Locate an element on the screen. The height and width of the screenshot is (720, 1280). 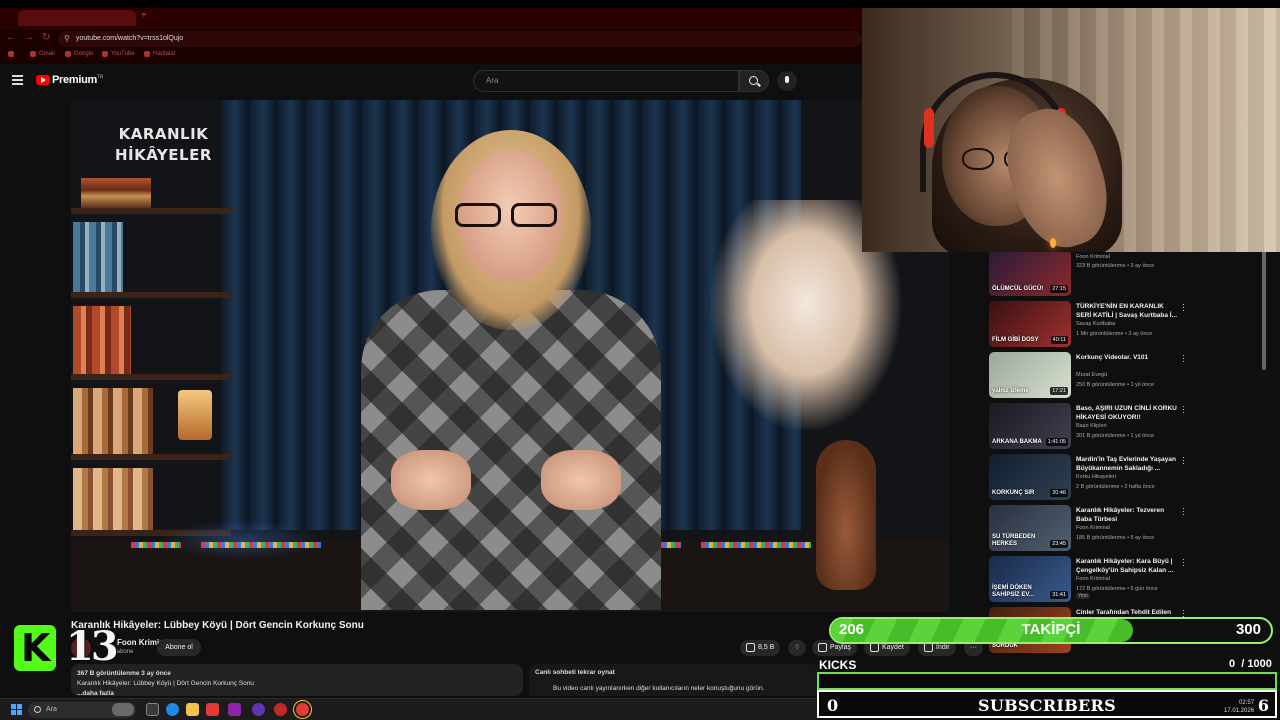
new-tab-icon: + is located at coordinates (144, 15).